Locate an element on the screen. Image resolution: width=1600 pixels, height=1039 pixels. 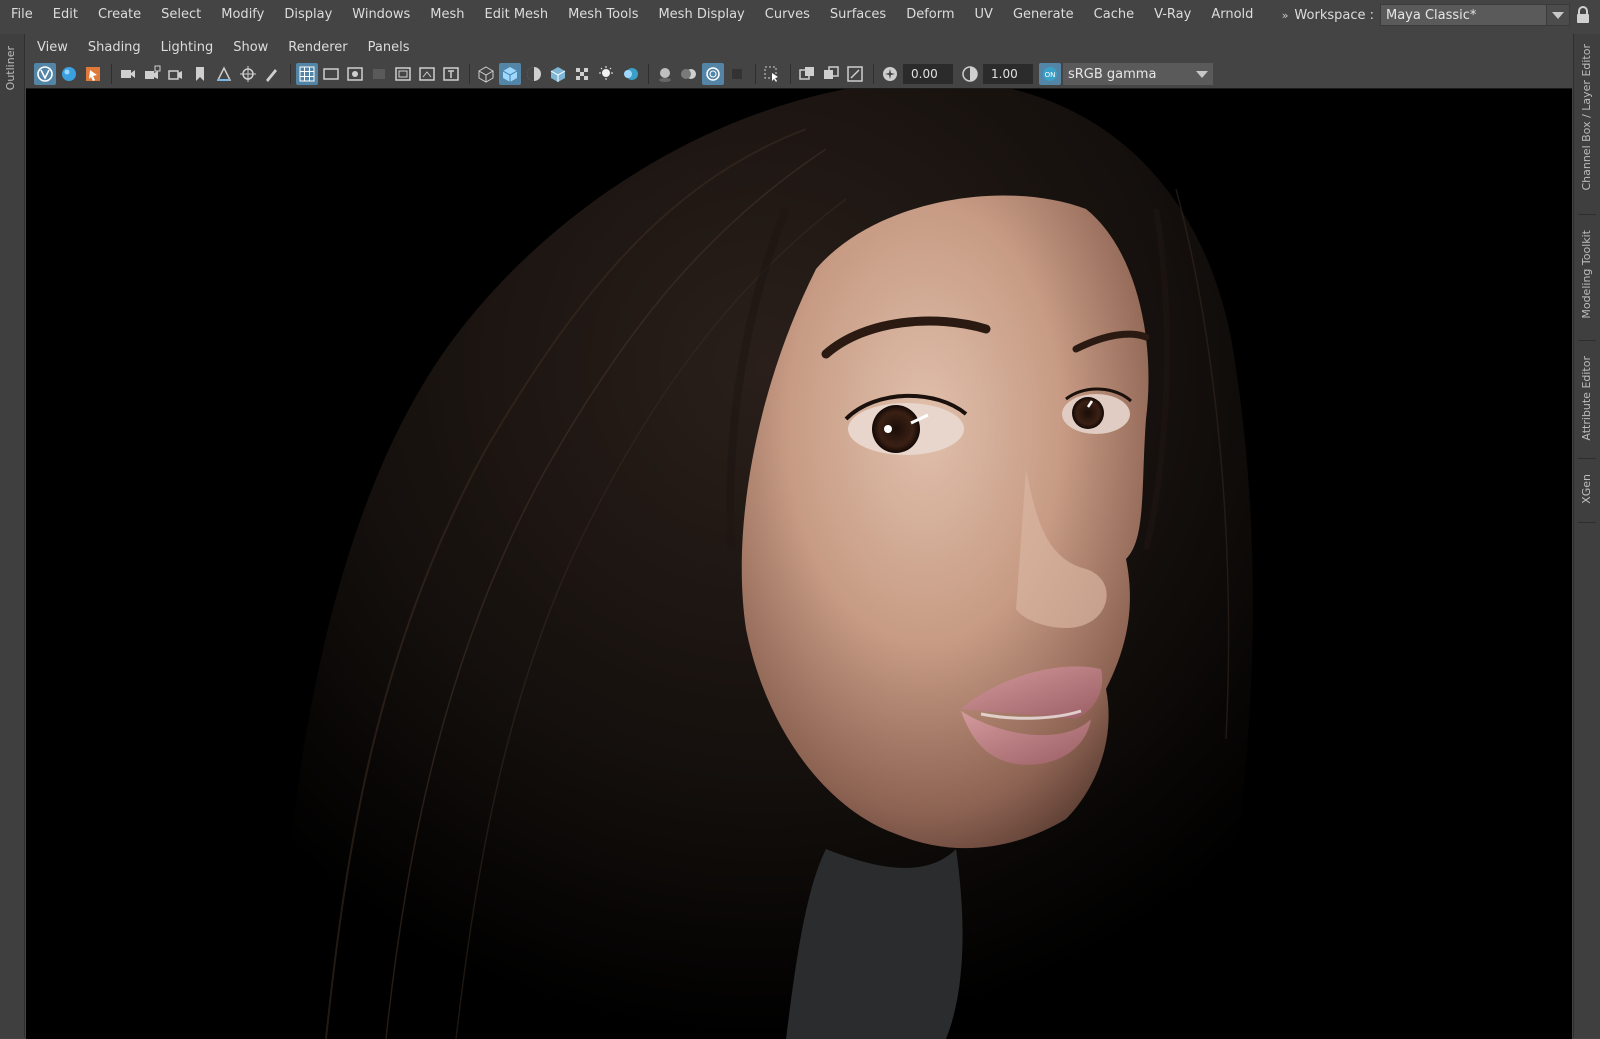
menu-arnold: Arnold is located at coordinates (1232, 15).